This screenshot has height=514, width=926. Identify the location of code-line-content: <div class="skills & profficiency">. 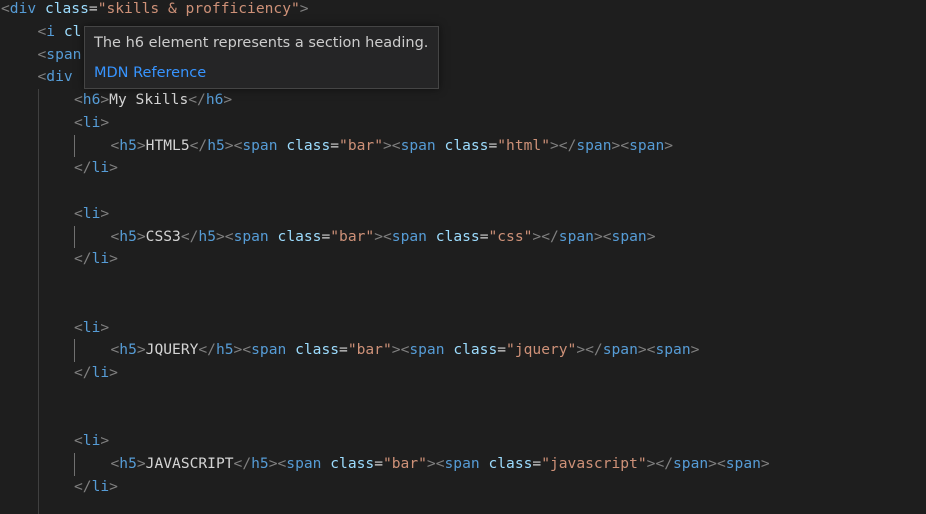
(155, 10).